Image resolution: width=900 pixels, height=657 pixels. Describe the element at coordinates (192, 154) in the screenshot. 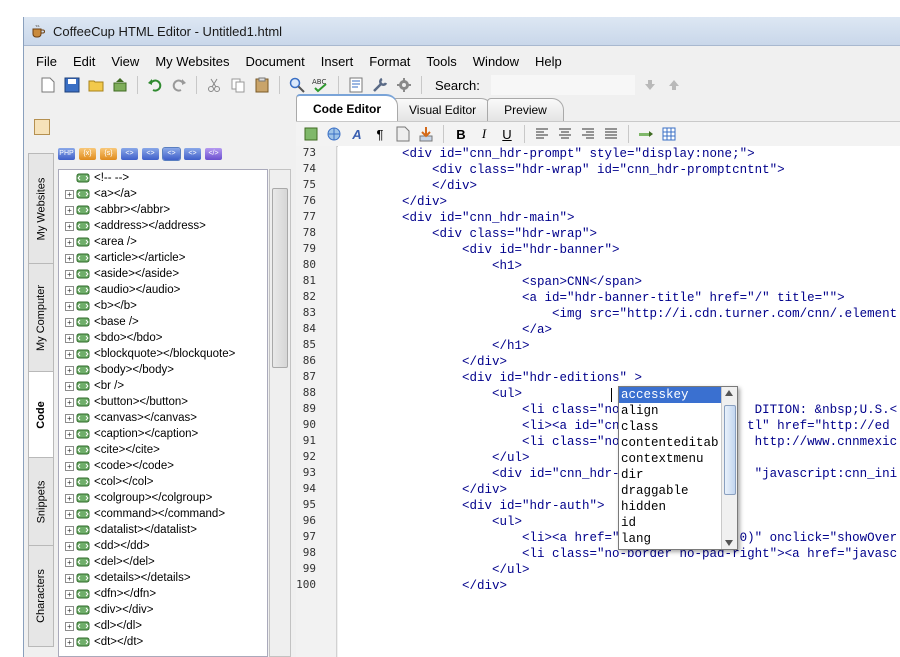

I see `tag-button-7: <>` at that location.